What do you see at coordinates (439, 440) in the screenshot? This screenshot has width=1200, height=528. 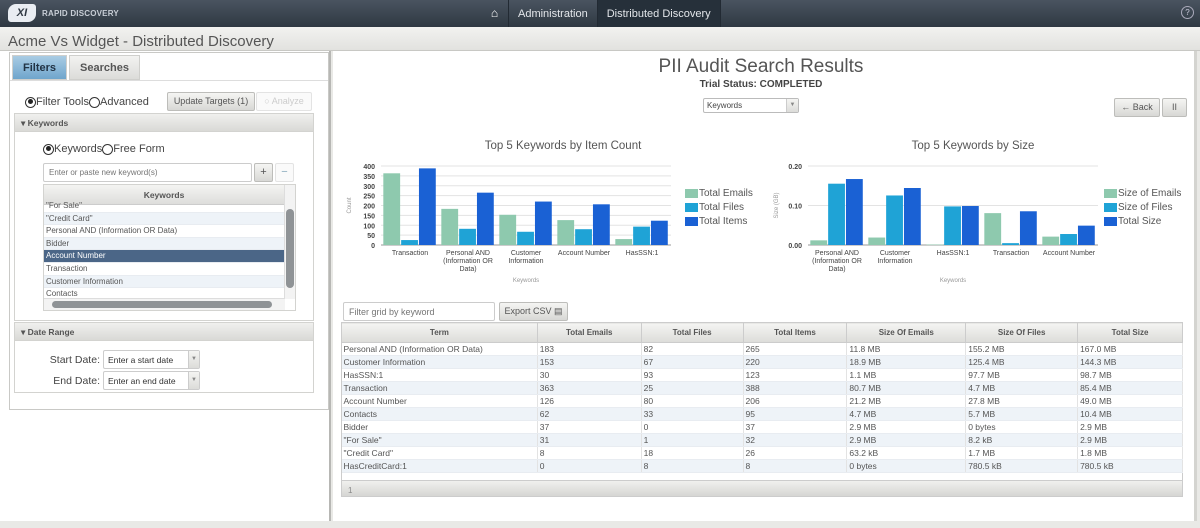 I see `table-cell: "For Sale"` at bounding box center [439, 440].